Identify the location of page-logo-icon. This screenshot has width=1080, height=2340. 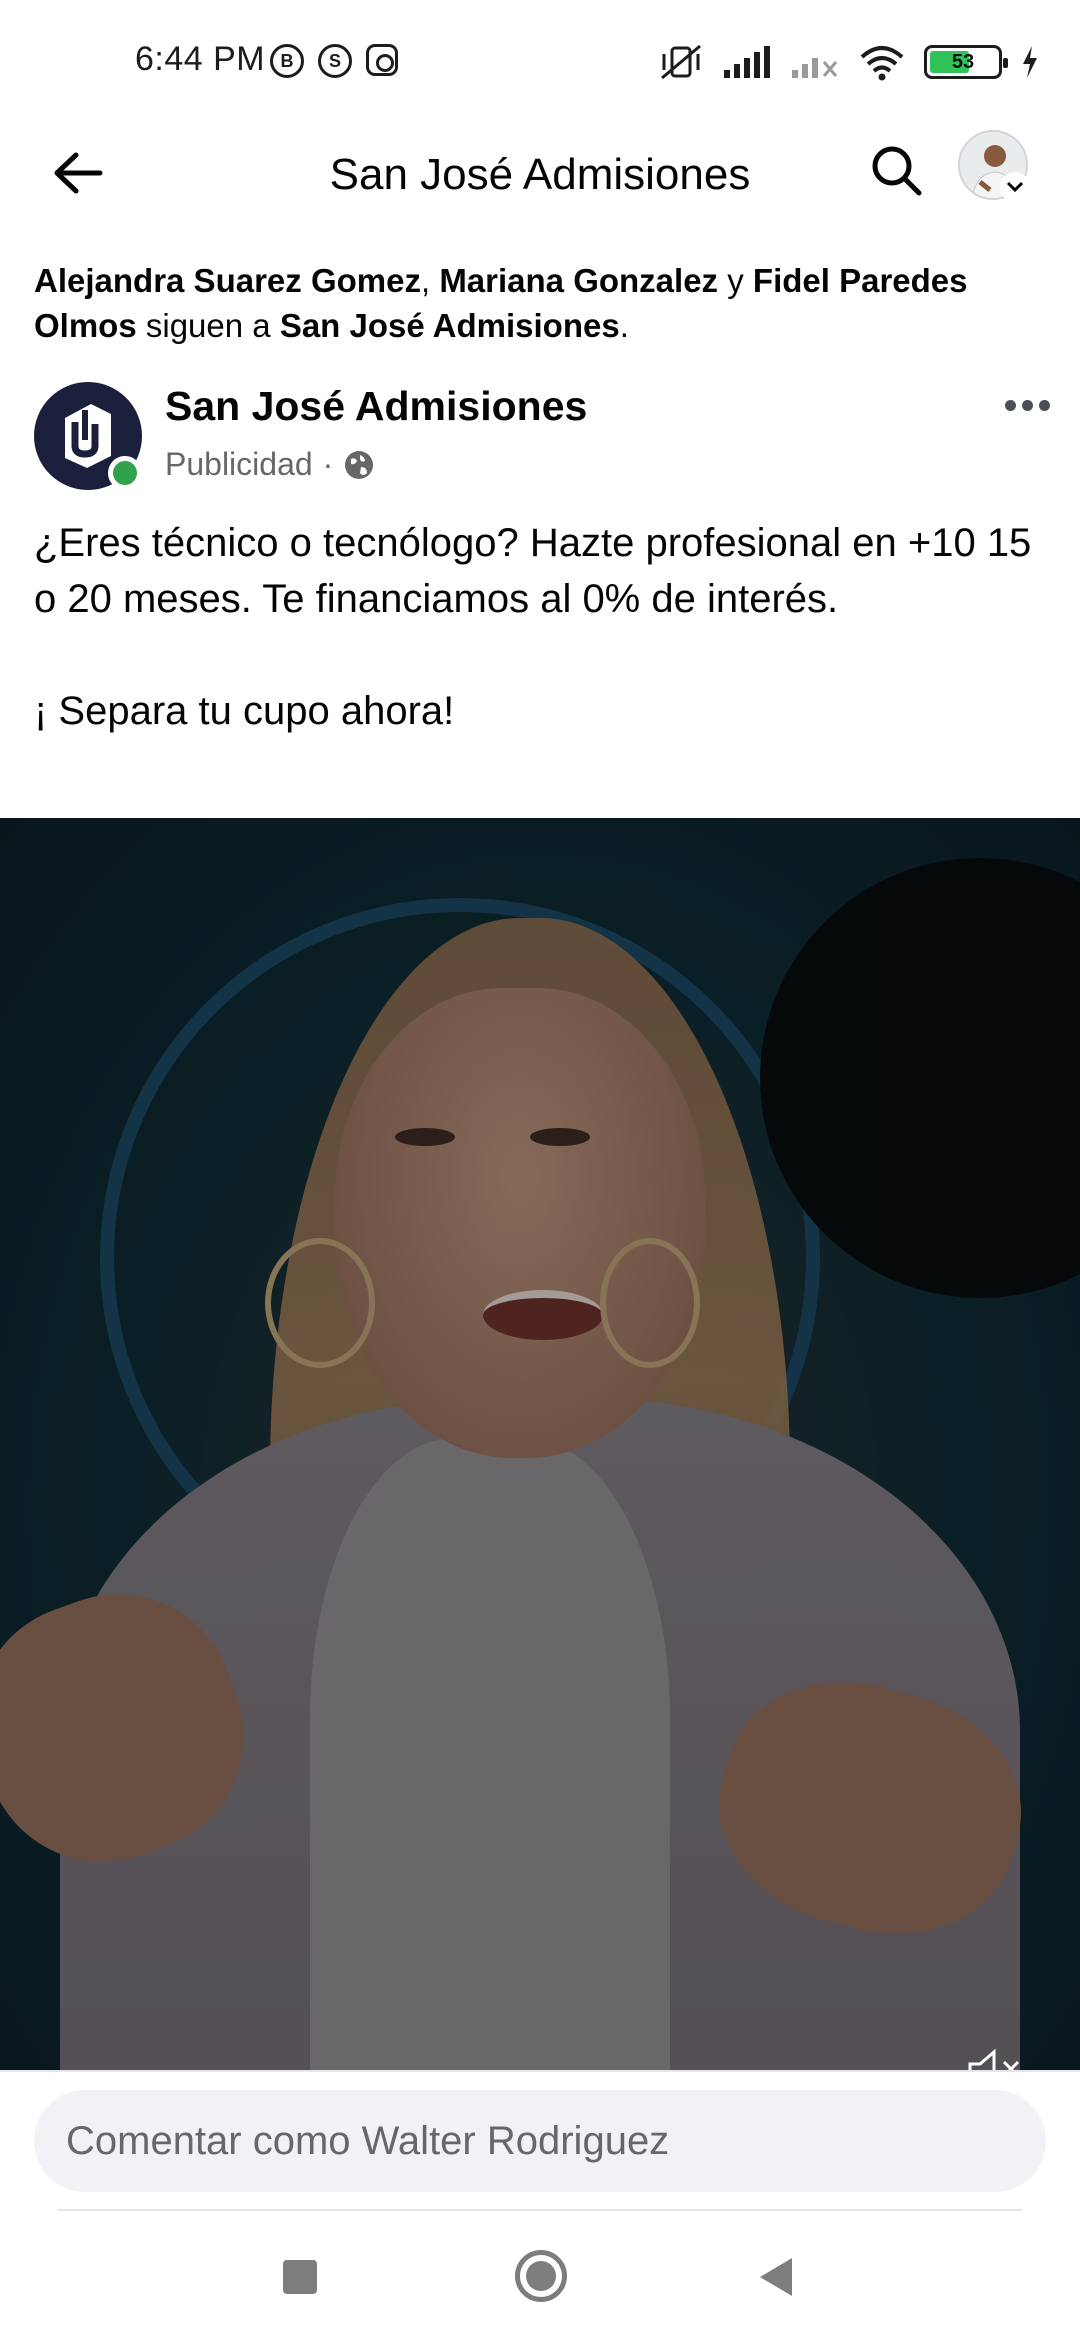
(88, 436).